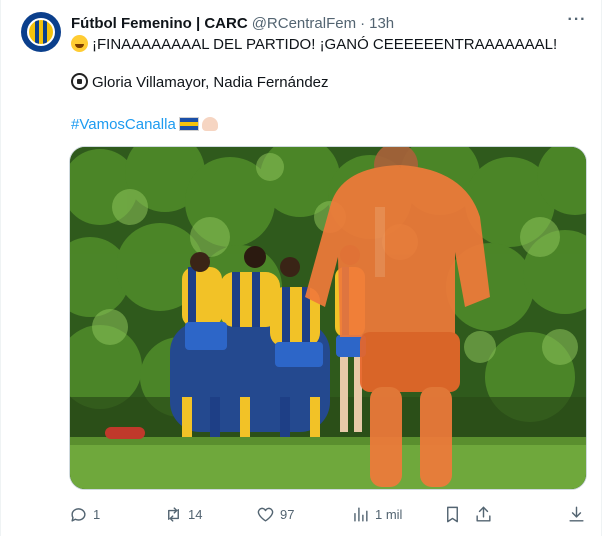 This screenshot has height=536, width=602. What do you see at coordinates (329, 514) in the screenshot?
I see `action-bar: 1 14 97 1 mil` at bounding box center [329, 514].